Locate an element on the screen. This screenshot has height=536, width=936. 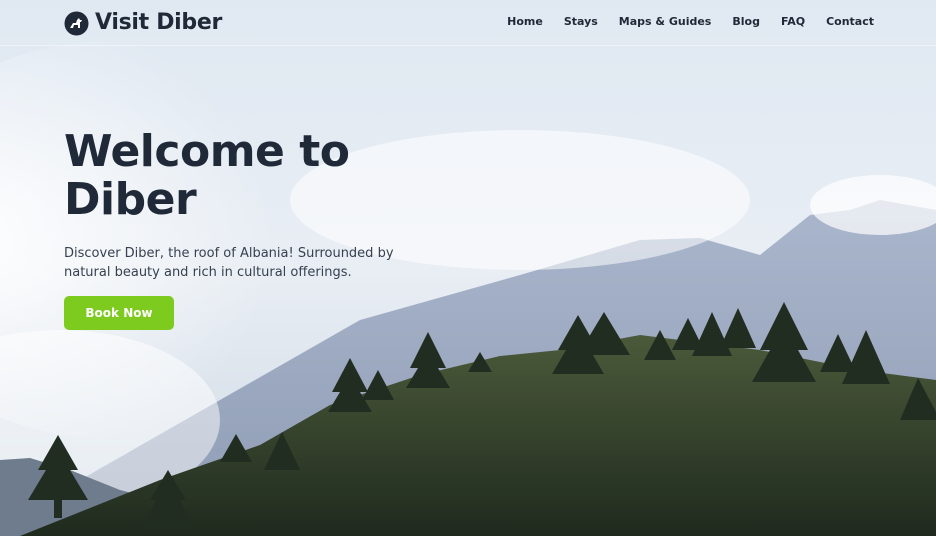
hero-title-line-2: Diber is located at coordinates (130, 199).